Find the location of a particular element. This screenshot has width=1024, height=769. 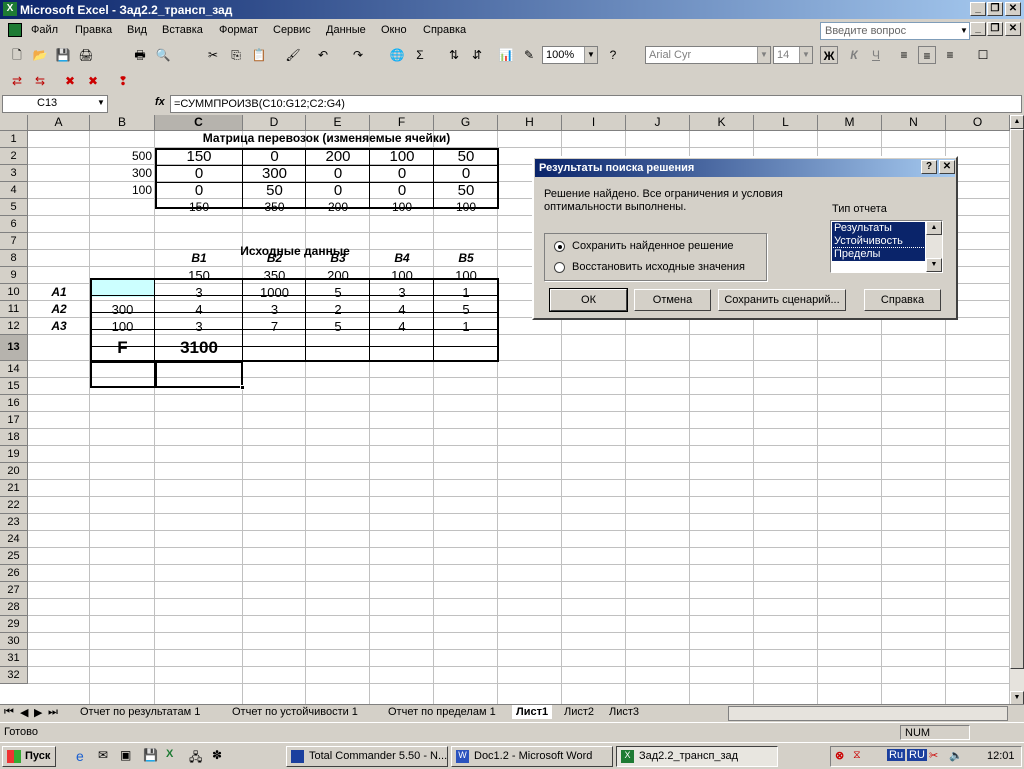

bold-button: Ж is located at coordinates (829, 55).